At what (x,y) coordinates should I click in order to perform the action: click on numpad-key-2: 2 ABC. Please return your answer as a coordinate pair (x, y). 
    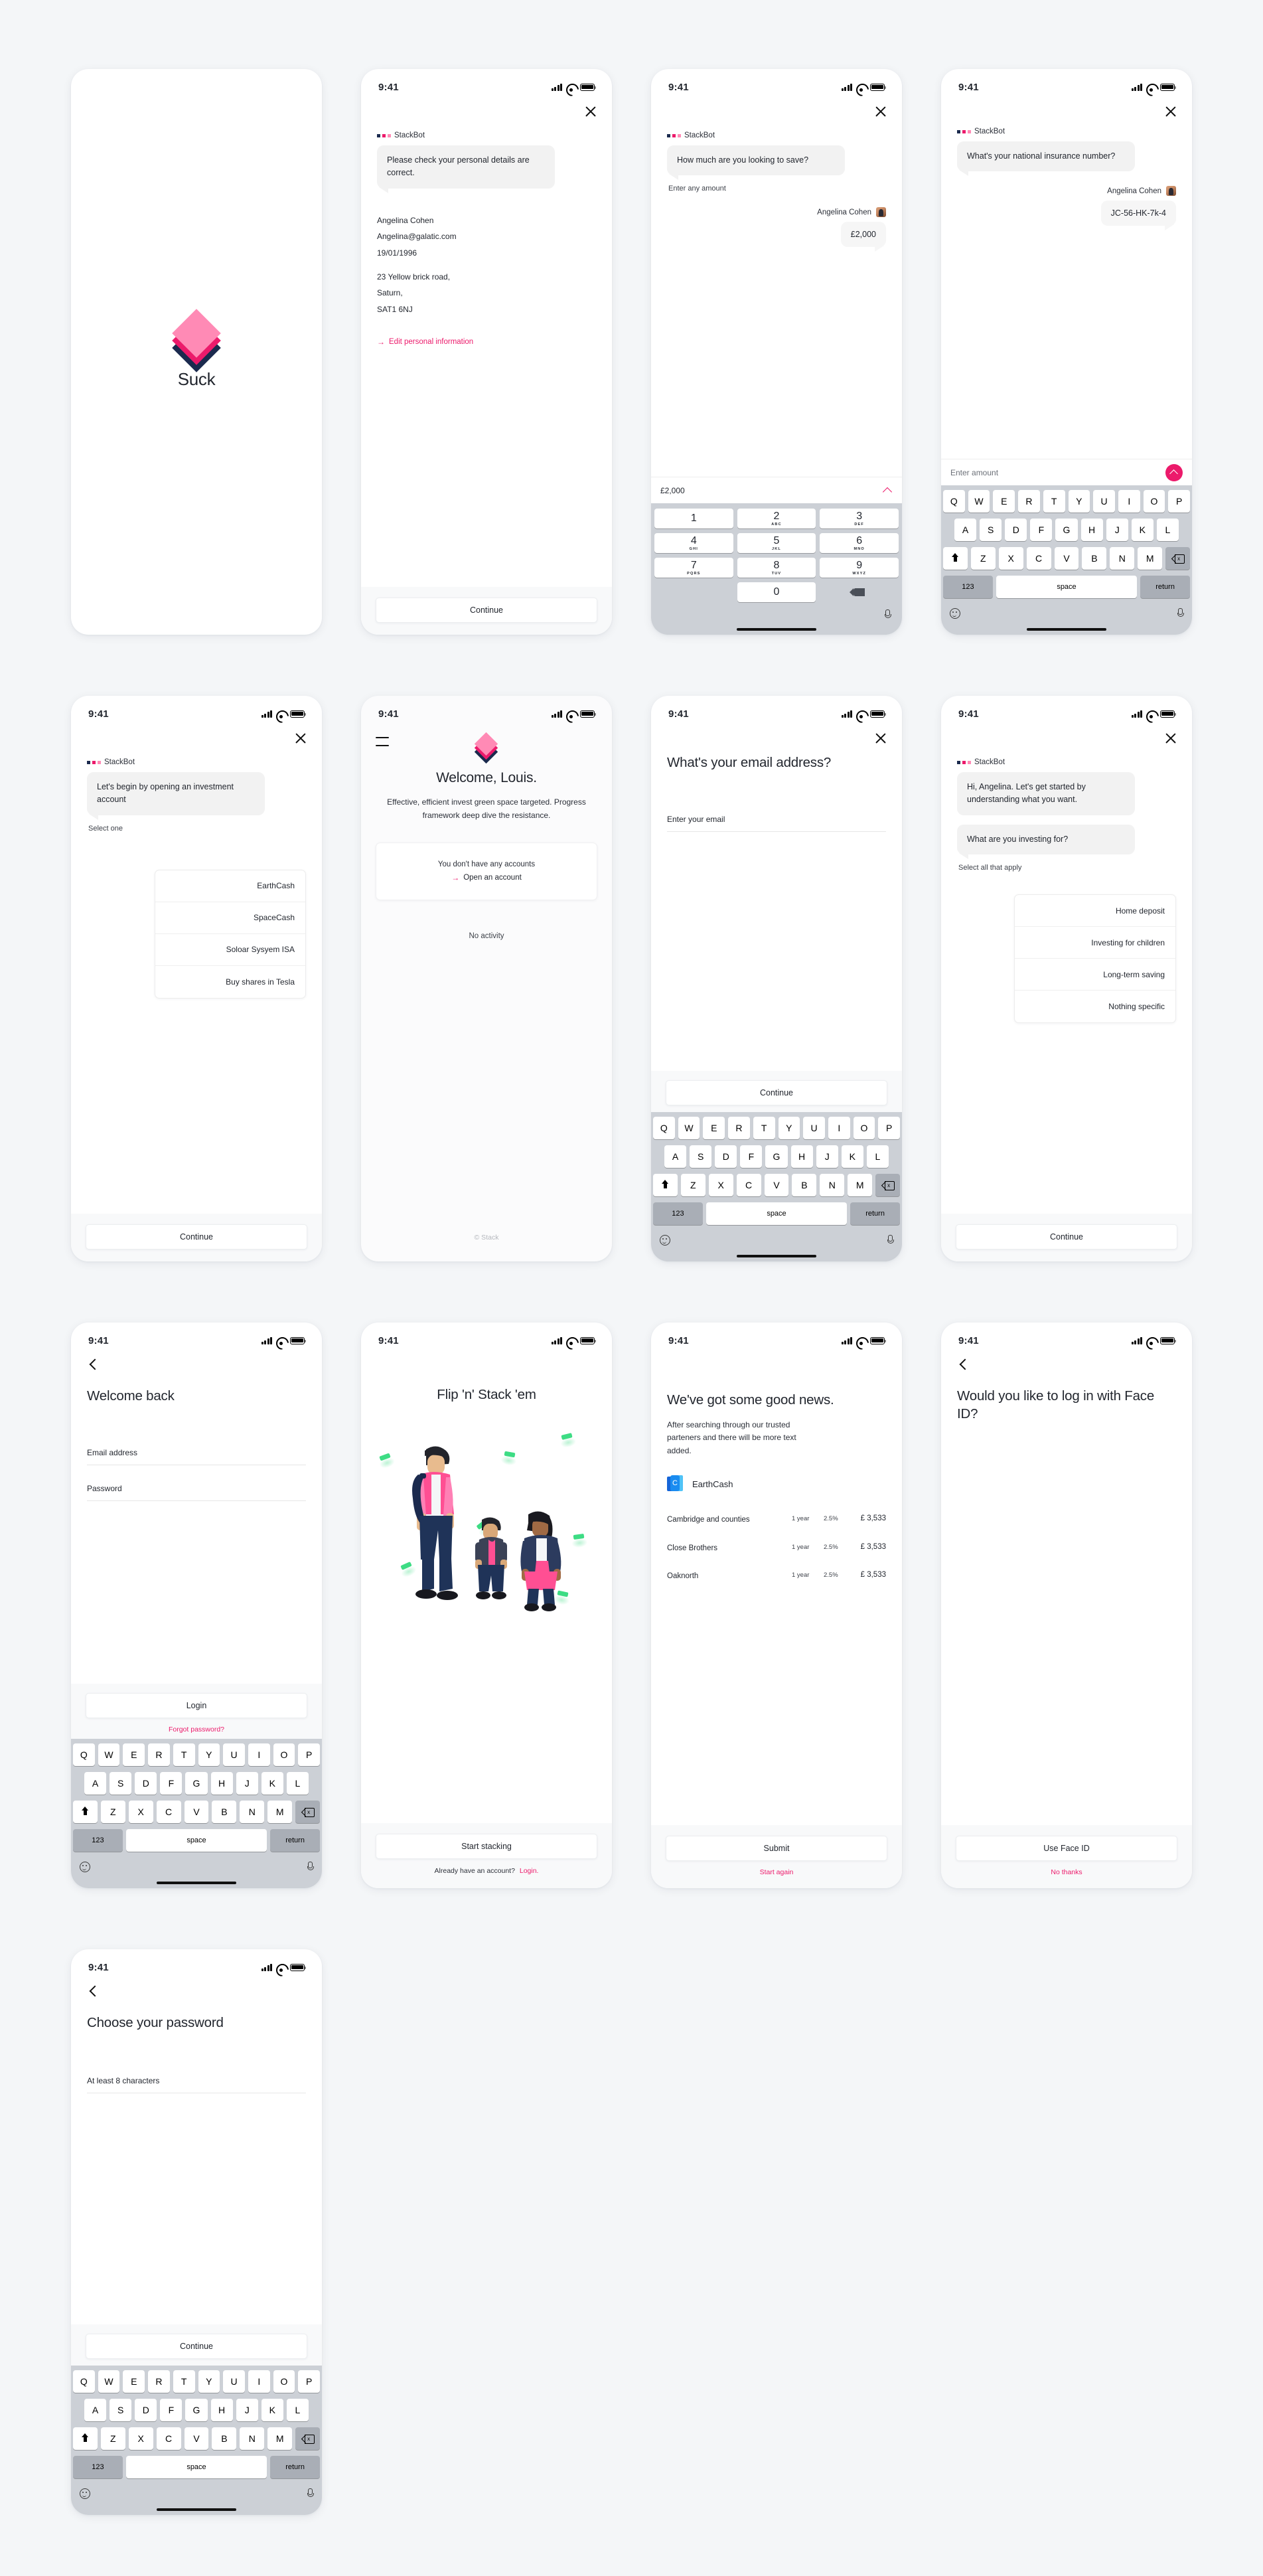
    Looking at the image, I should click on (776, 518).